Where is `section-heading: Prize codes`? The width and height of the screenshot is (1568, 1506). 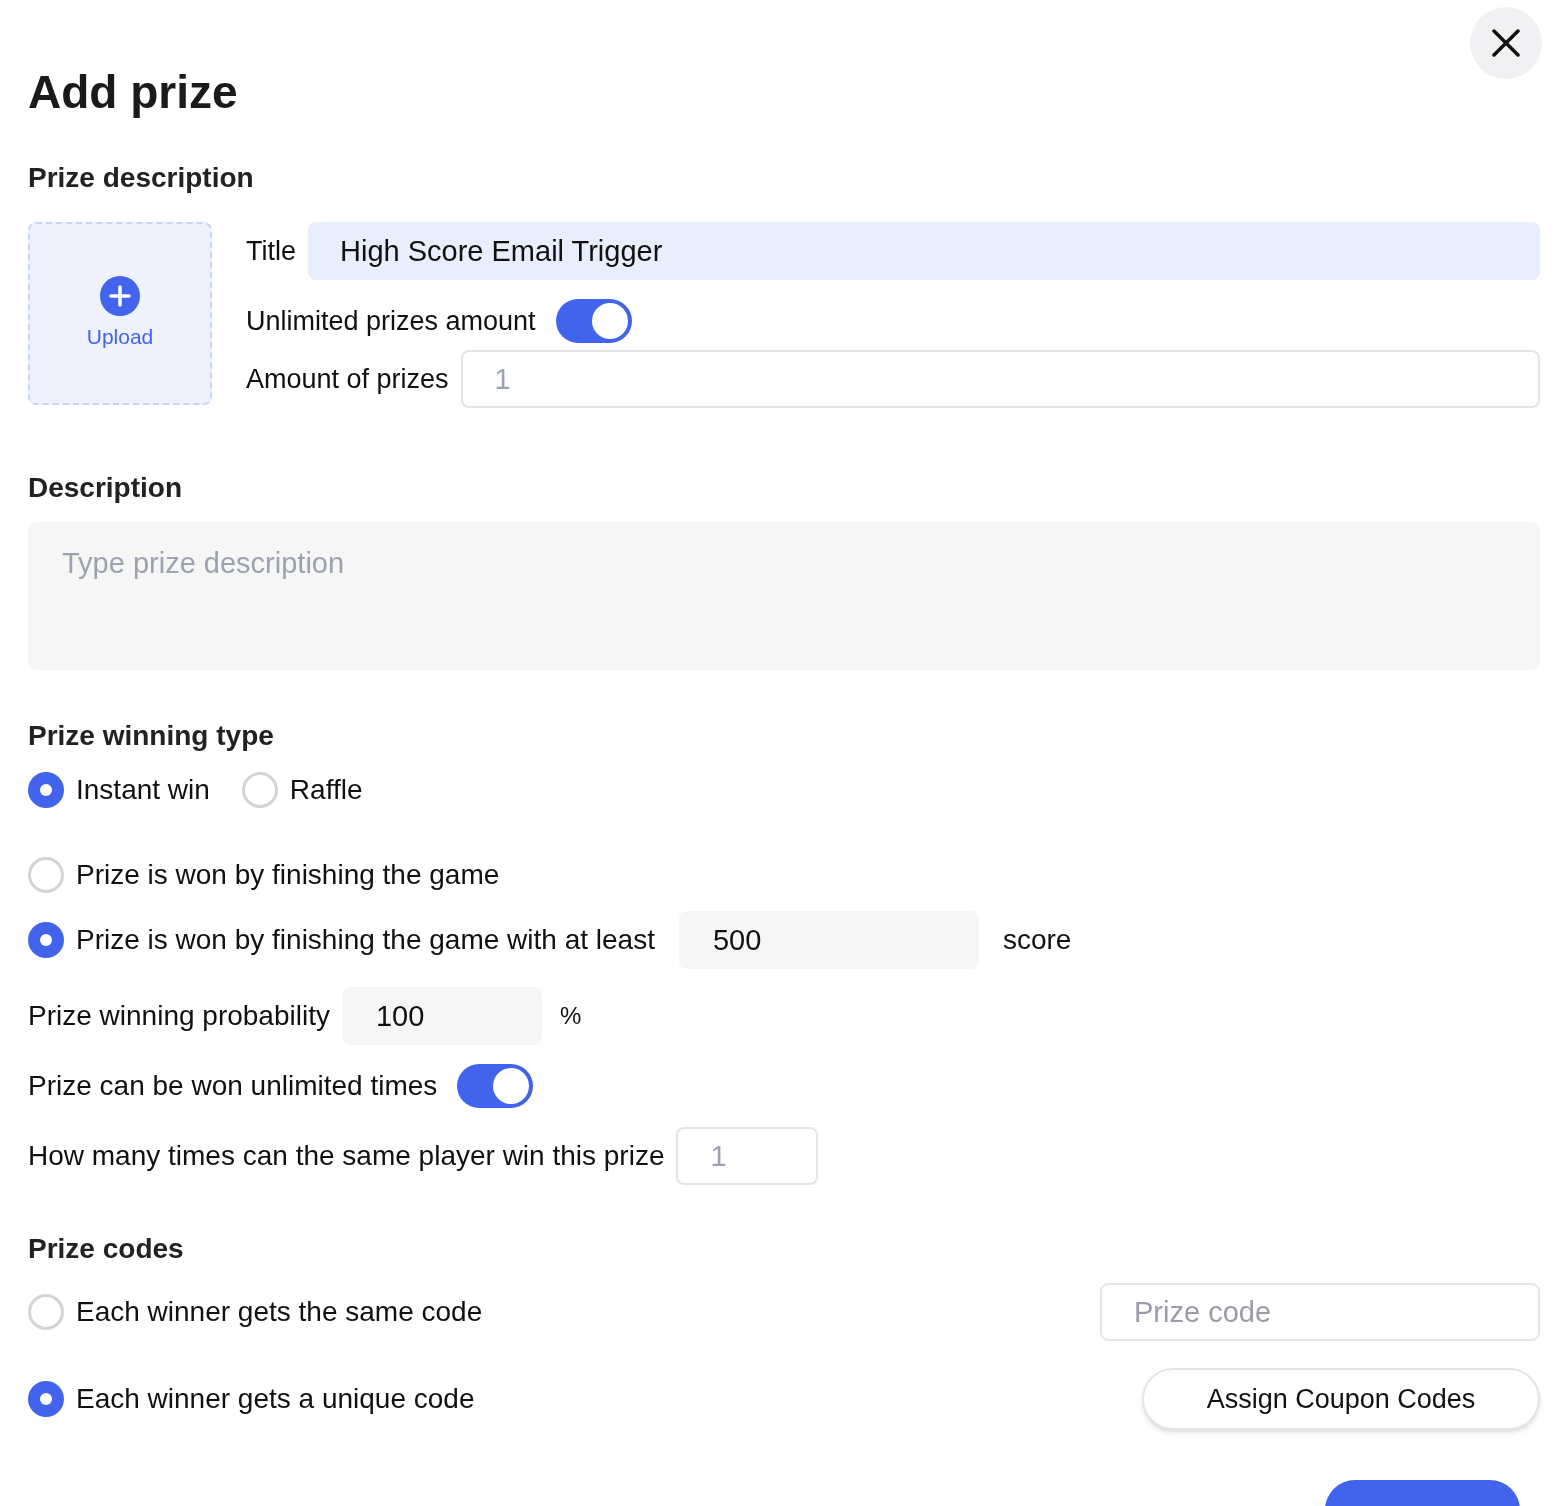 section-heading: Prize codes is located at coordinates (106, 1249).